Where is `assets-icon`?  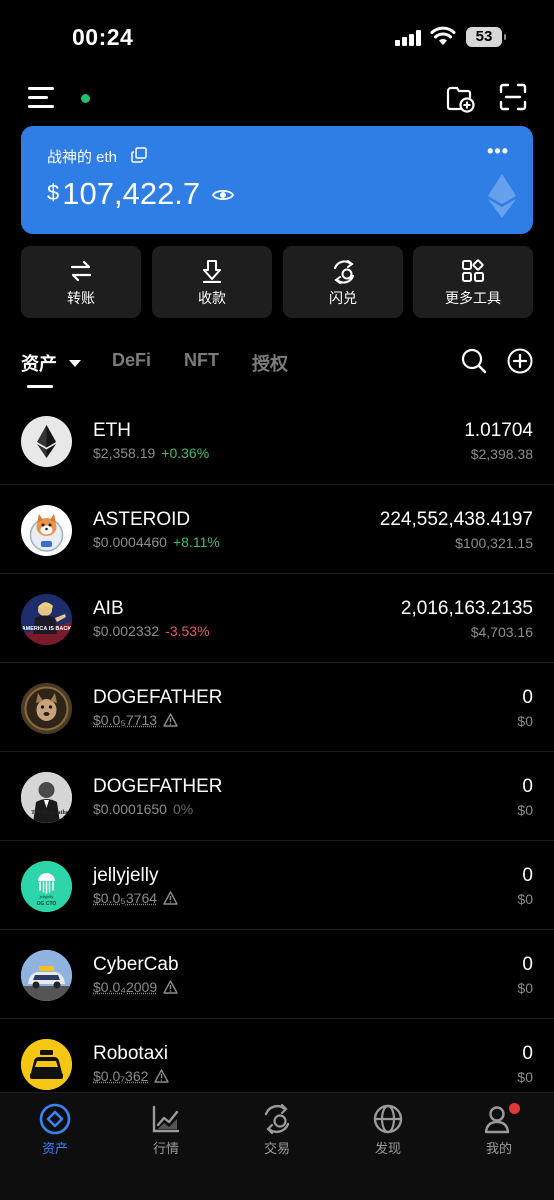
assets-icon is located at coordinates (55, 1119).